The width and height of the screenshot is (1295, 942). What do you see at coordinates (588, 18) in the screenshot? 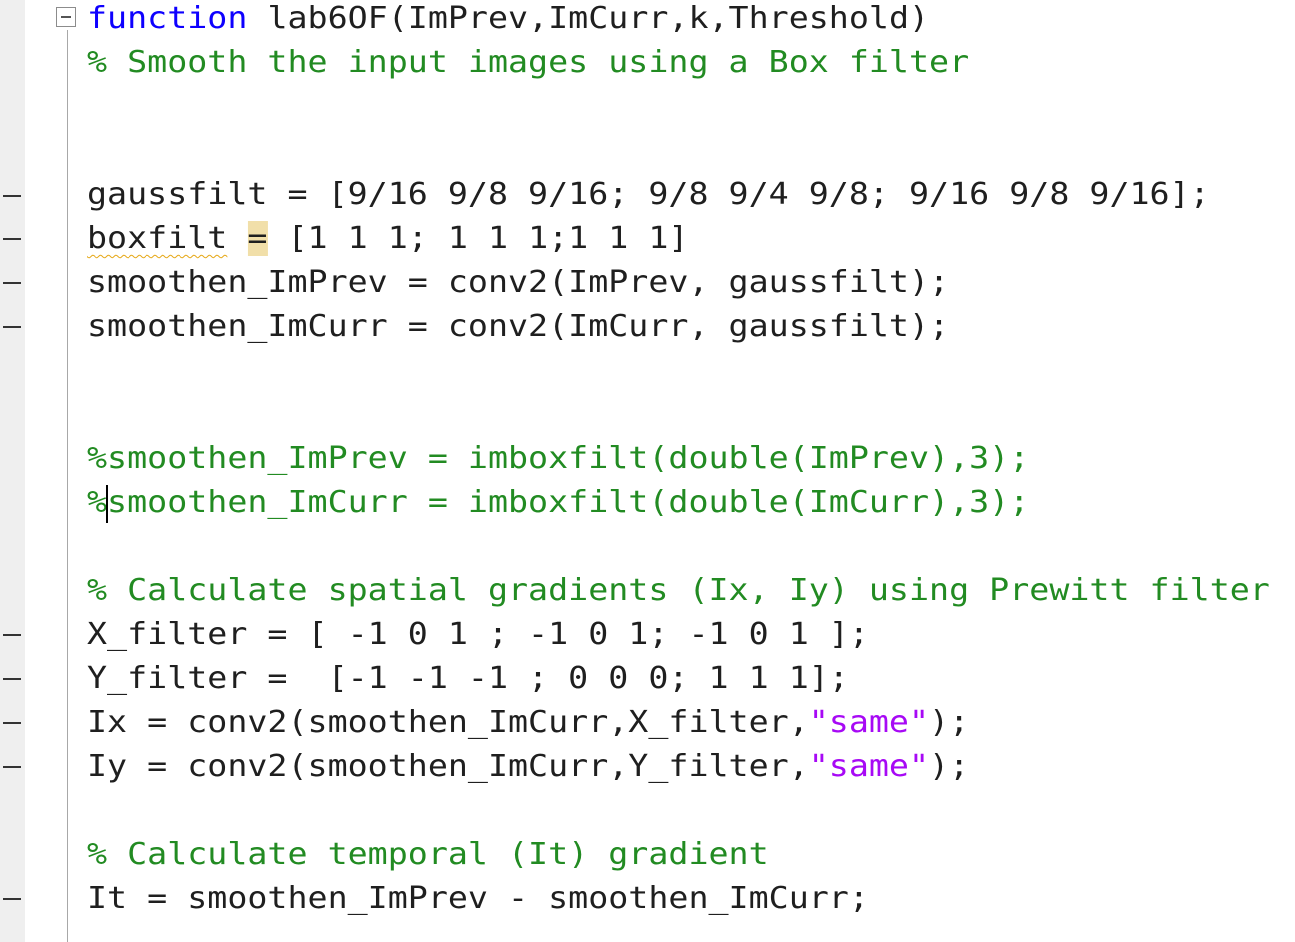
I see `function-signature: lab6OF(ImPrev,ImCurr,k,Threshold)` at bounding box center [588, 18].